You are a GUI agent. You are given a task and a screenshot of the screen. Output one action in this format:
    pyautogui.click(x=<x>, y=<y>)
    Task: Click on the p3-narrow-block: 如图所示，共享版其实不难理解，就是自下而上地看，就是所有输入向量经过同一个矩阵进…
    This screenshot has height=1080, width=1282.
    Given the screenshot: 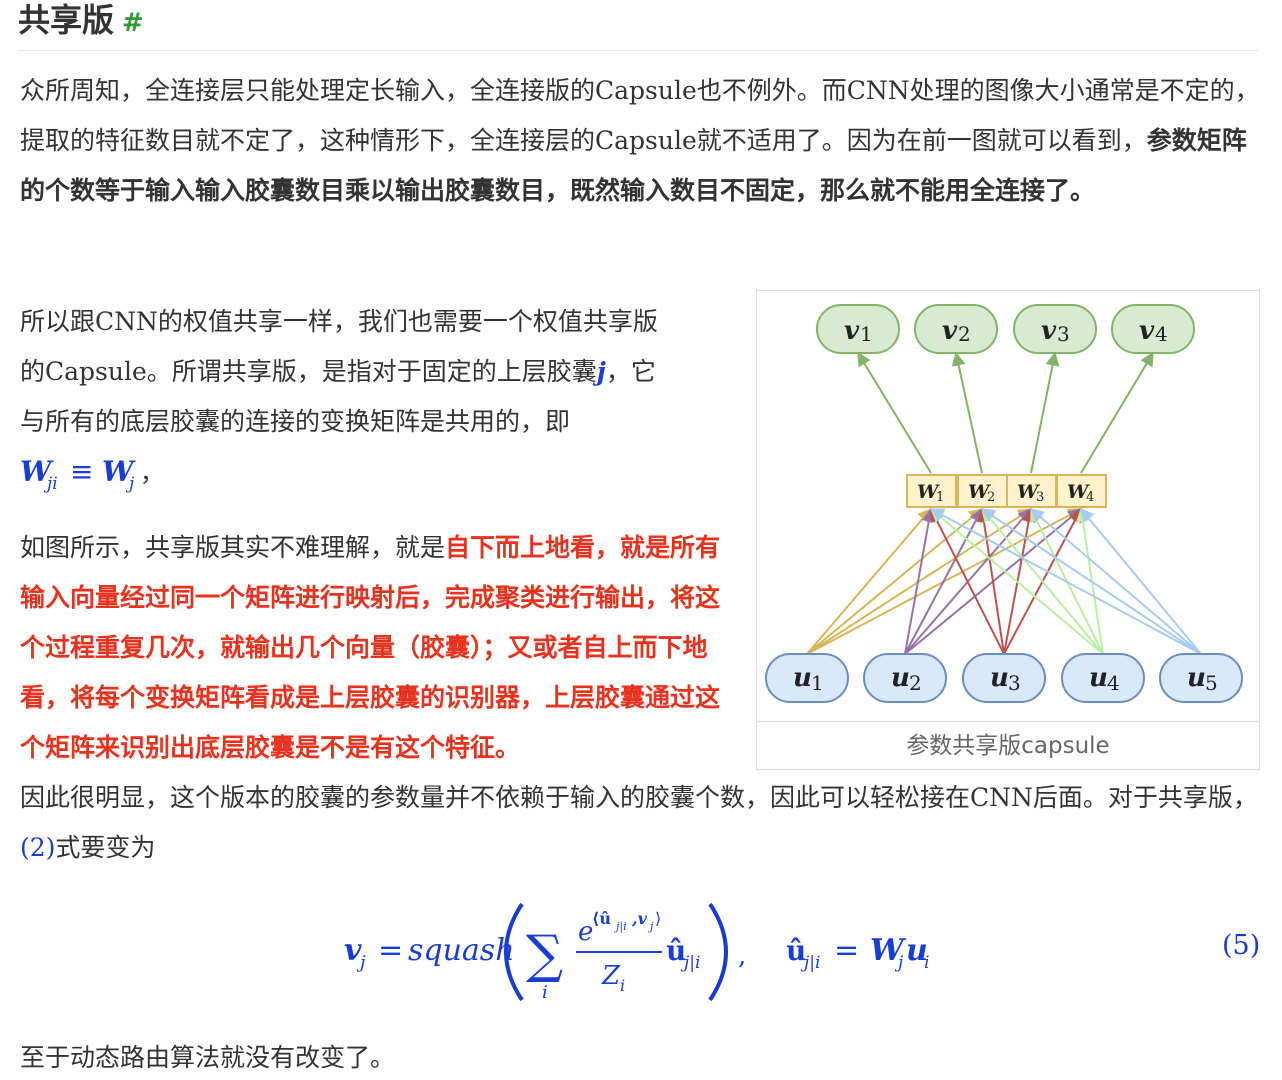 What is the action you would take?
    pyautogui.click(x=375, y=648)
    